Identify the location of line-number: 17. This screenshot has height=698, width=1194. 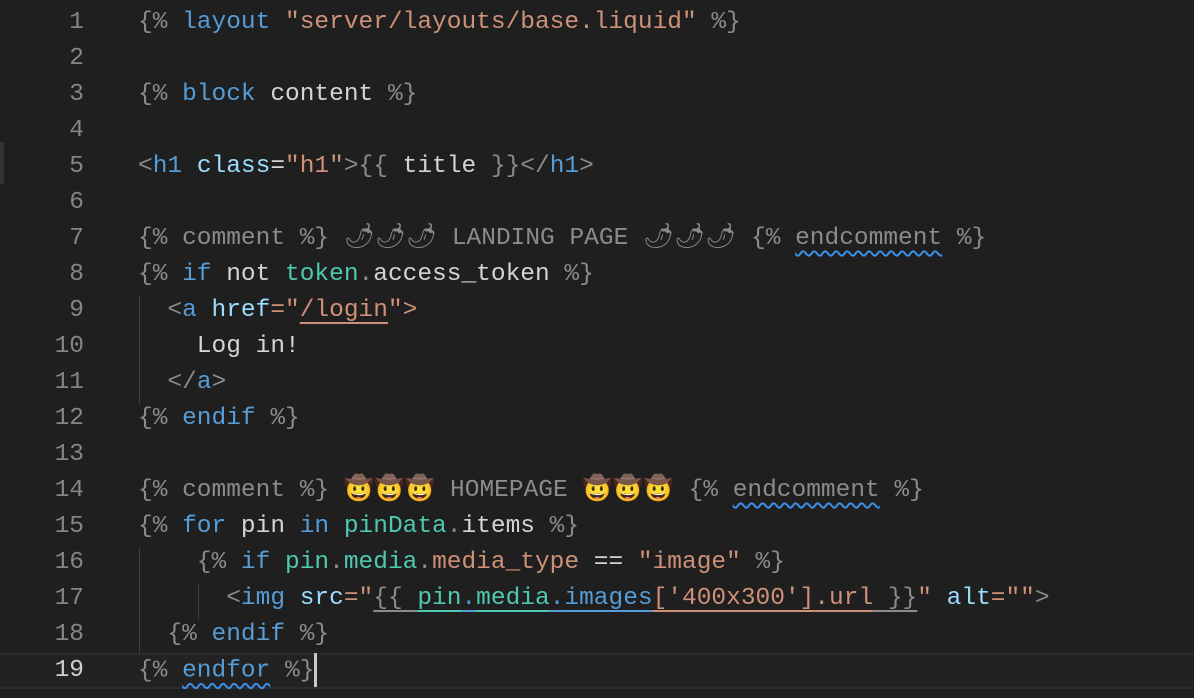
(69, 598).